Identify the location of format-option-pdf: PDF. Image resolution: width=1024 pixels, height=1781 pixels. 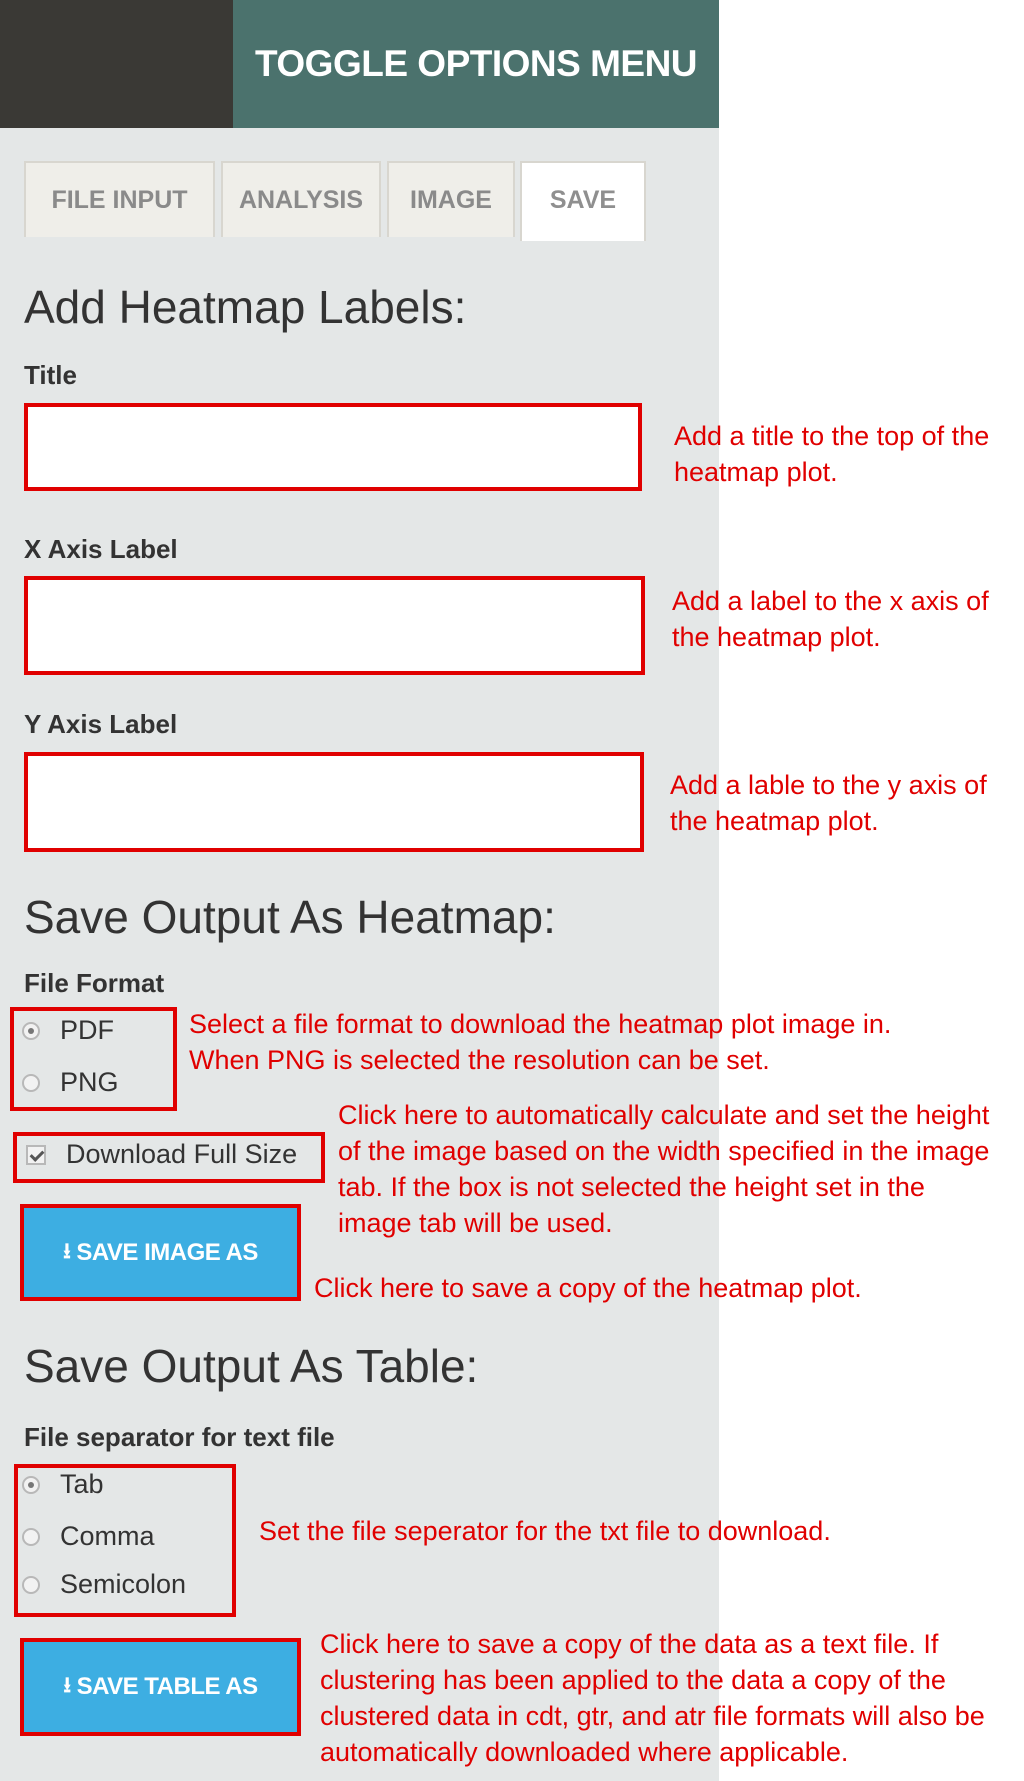
(68, 1030).